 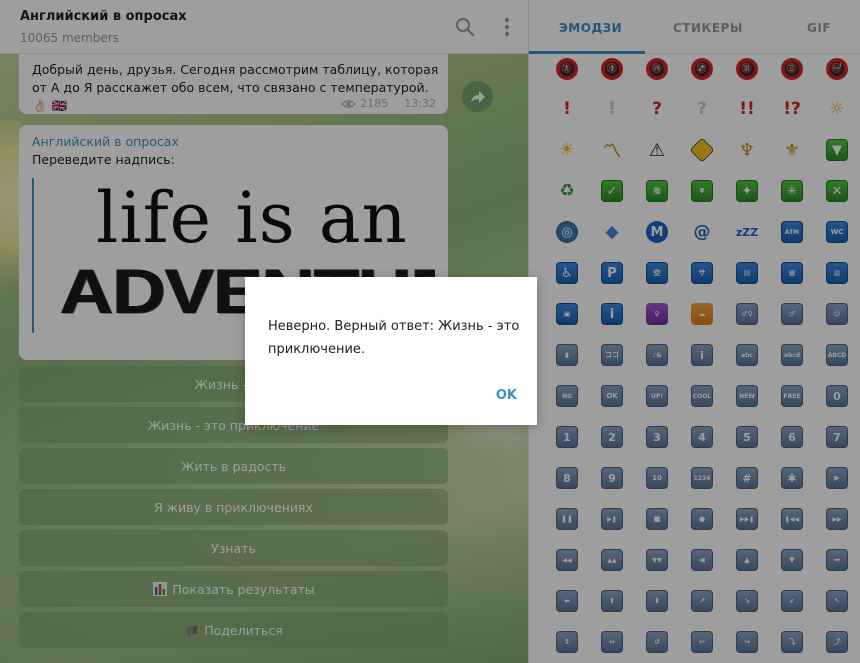 What do you see at coordinates (506, 395) in the screenshot?
I see `ok-button: OK` at bounding box center [506, 395].